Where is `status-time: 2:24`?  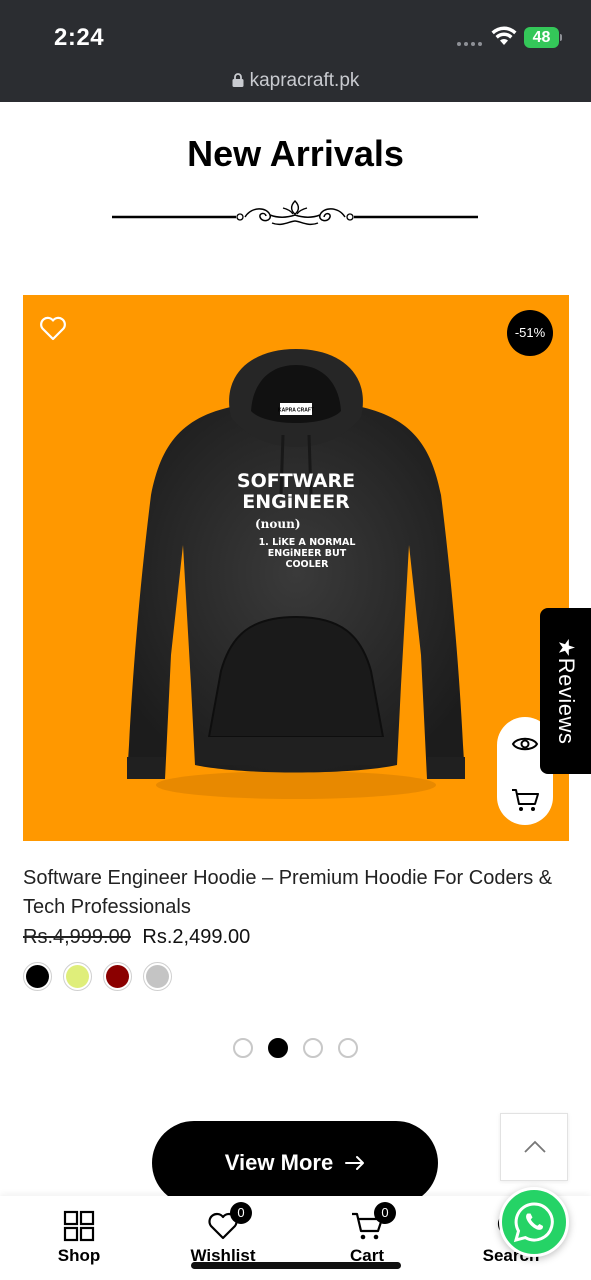 status-time: 2:24 is located at coordinates (79, 37).